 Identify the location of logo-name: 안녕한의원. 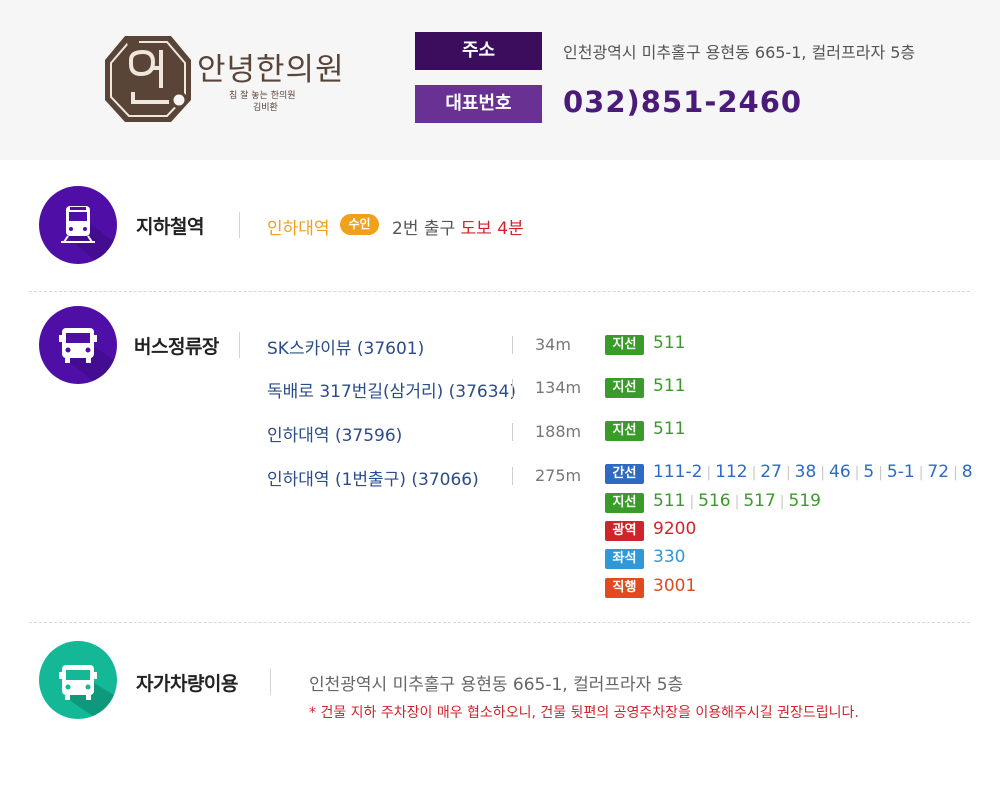
(271, 70).